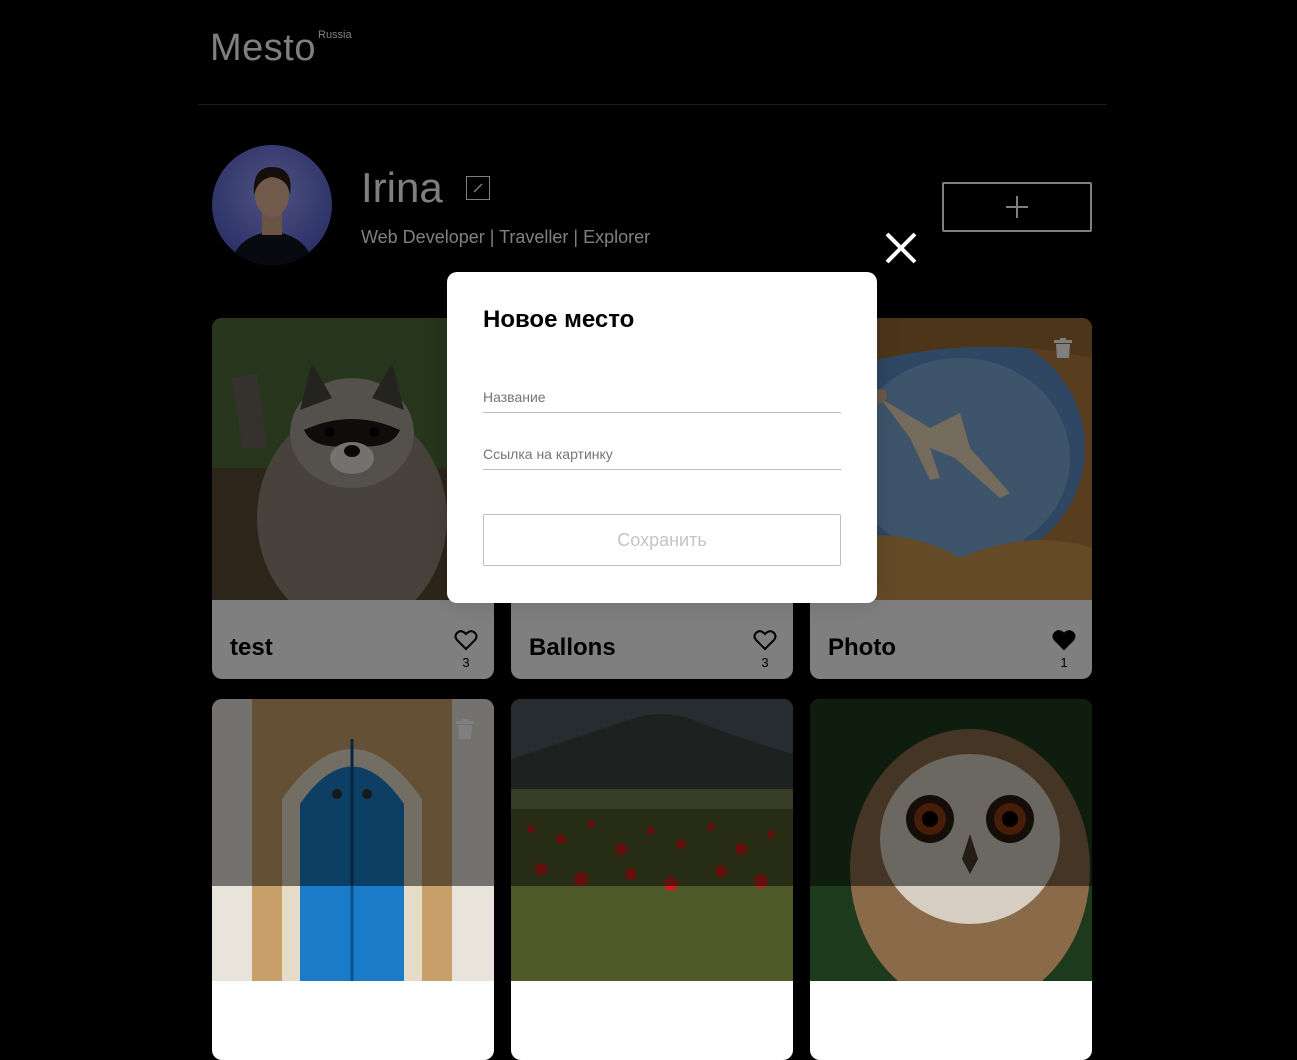 This screenshot has width=1297, height=1060. Describe the element at coordinates (662, 540) in the screenshot. I see `save-button: Сохранить` at that location.